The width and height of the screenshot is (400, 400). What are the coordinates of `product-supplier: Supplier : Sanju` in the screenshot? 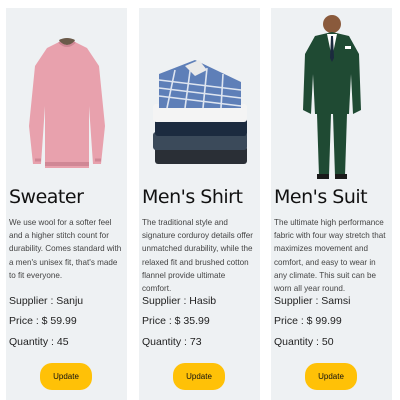 It's located at (46, 301).